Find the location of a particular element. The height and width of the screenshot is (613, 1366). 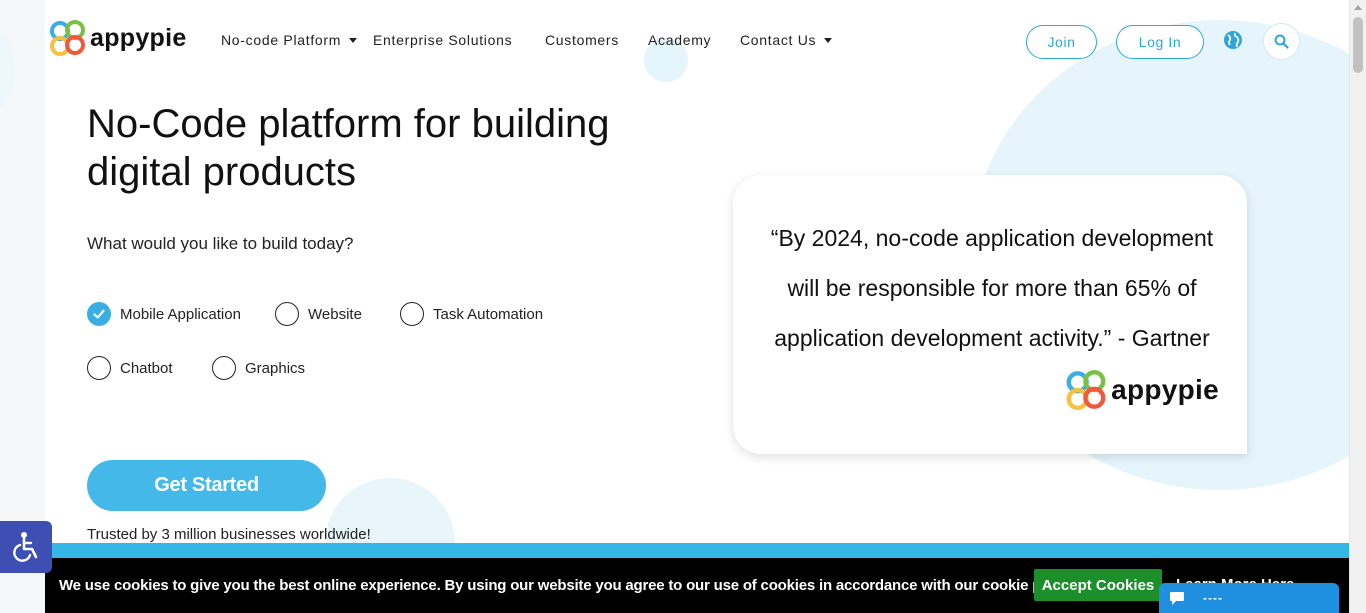

radio-checked is located at coordinates (99, 314).